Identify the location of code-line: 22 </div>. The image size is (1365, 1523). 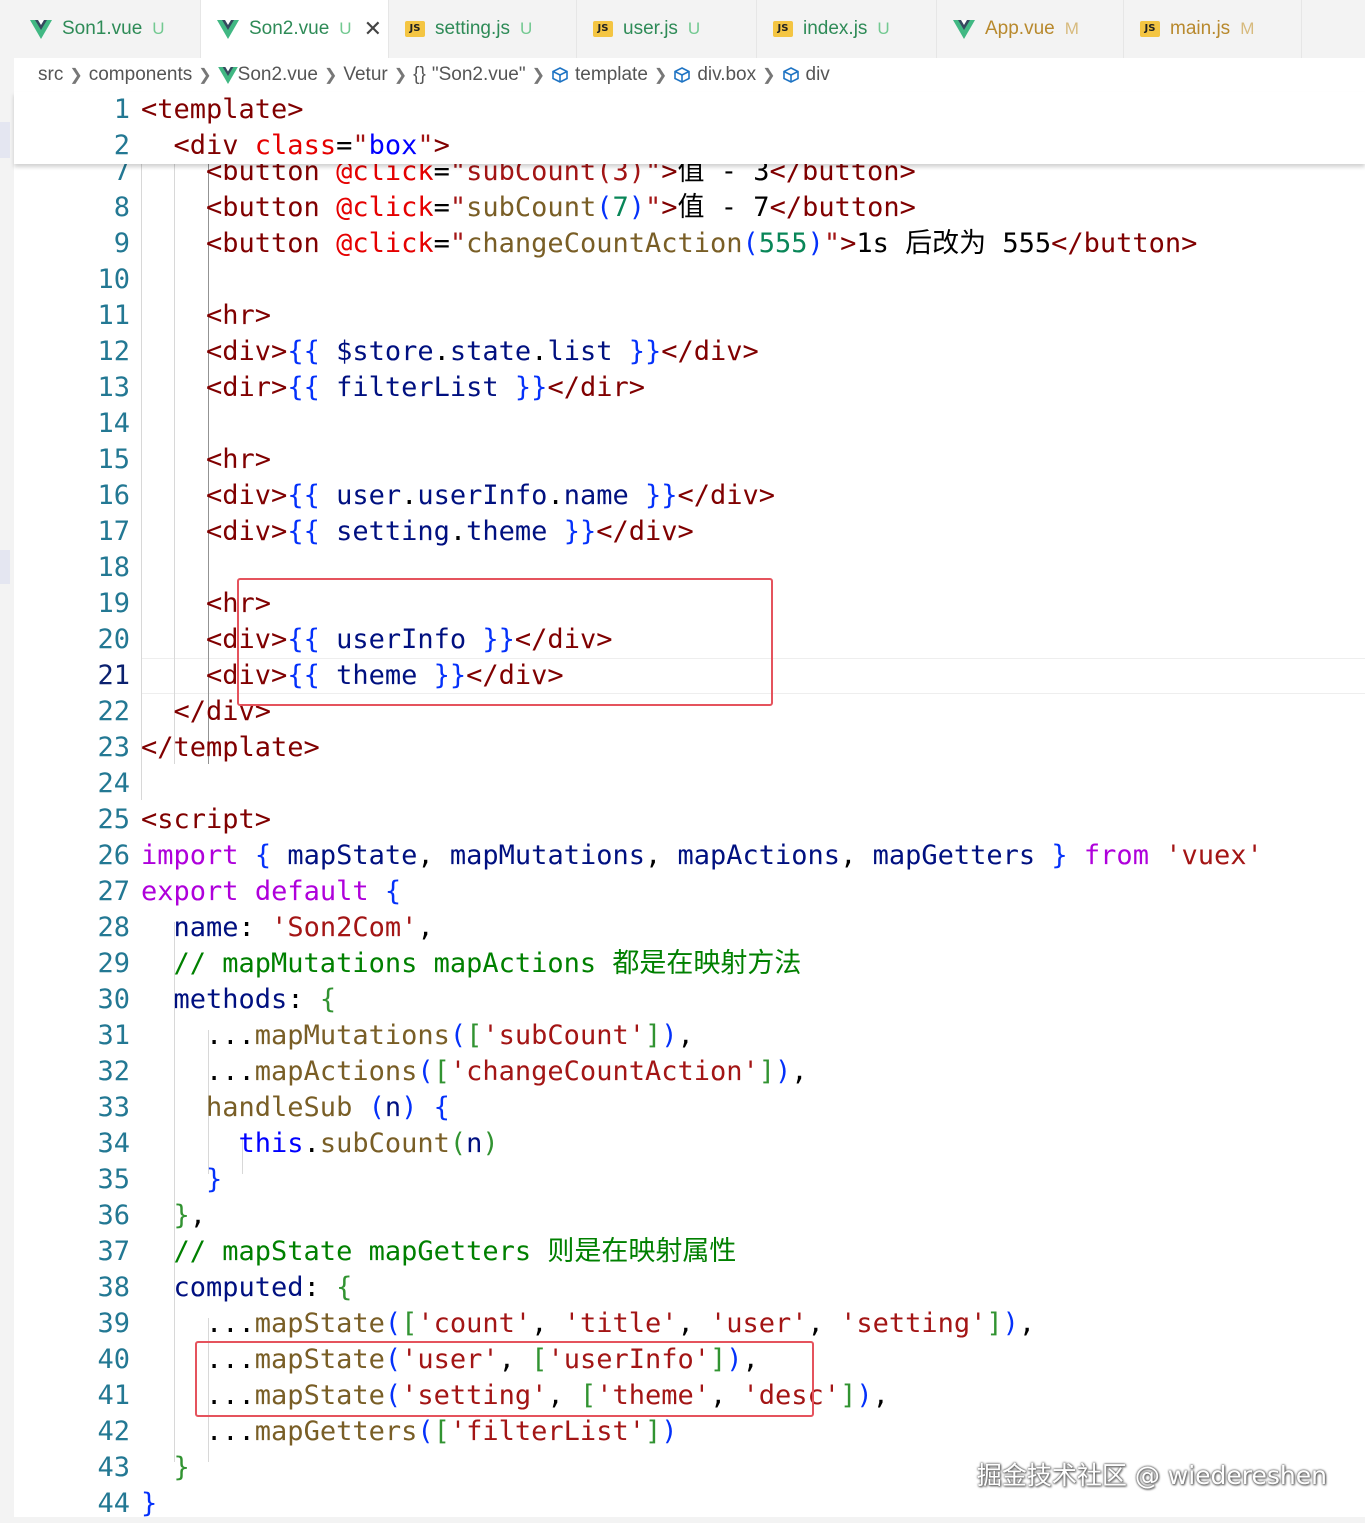
(689, 712).